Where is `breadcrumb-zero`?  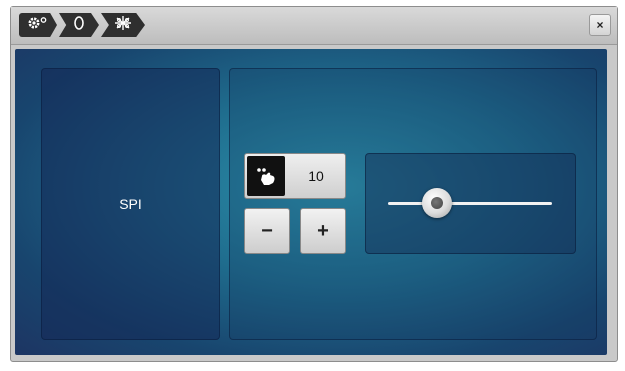
breadcrumb-zero is located at coordinates (79, 25).